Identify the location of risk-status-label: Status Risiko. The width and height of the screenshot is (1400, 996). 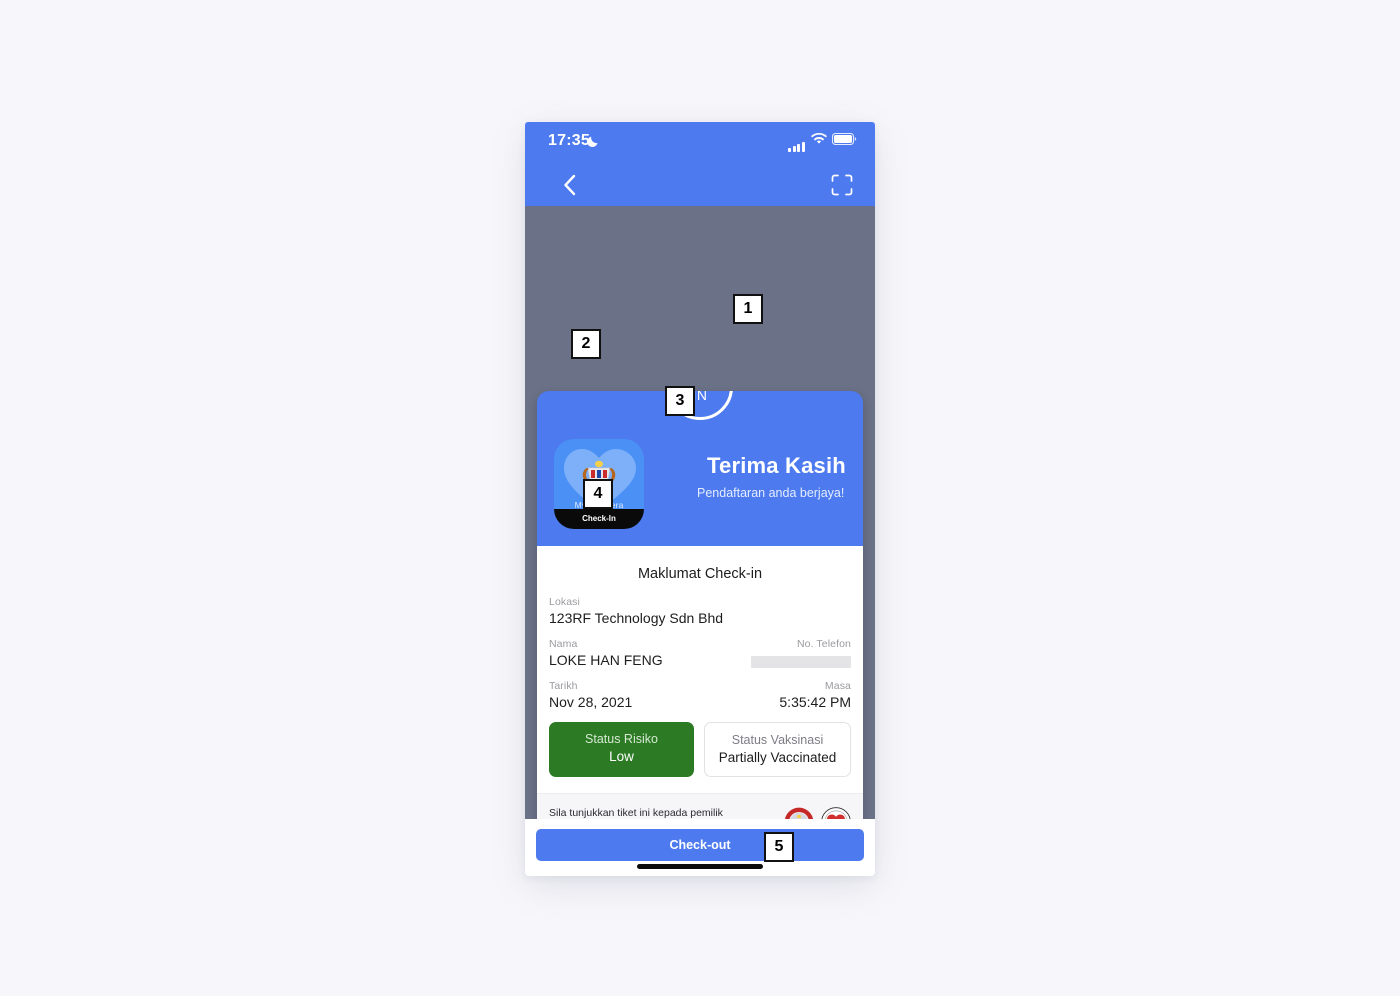
(621, 739).